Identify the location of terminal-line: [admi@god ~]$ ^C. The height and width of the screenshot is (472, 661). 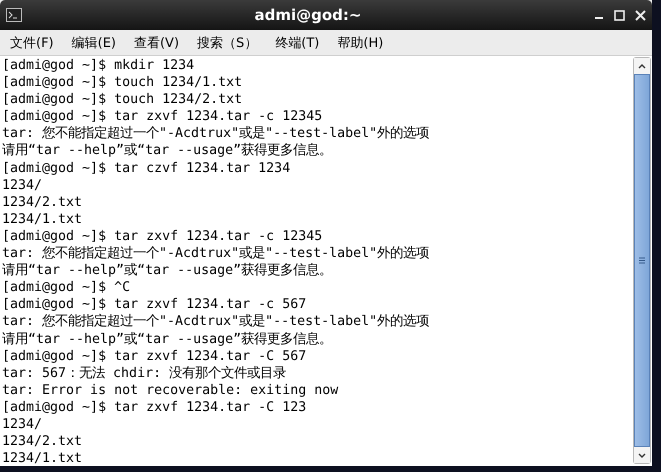
(66, 287).